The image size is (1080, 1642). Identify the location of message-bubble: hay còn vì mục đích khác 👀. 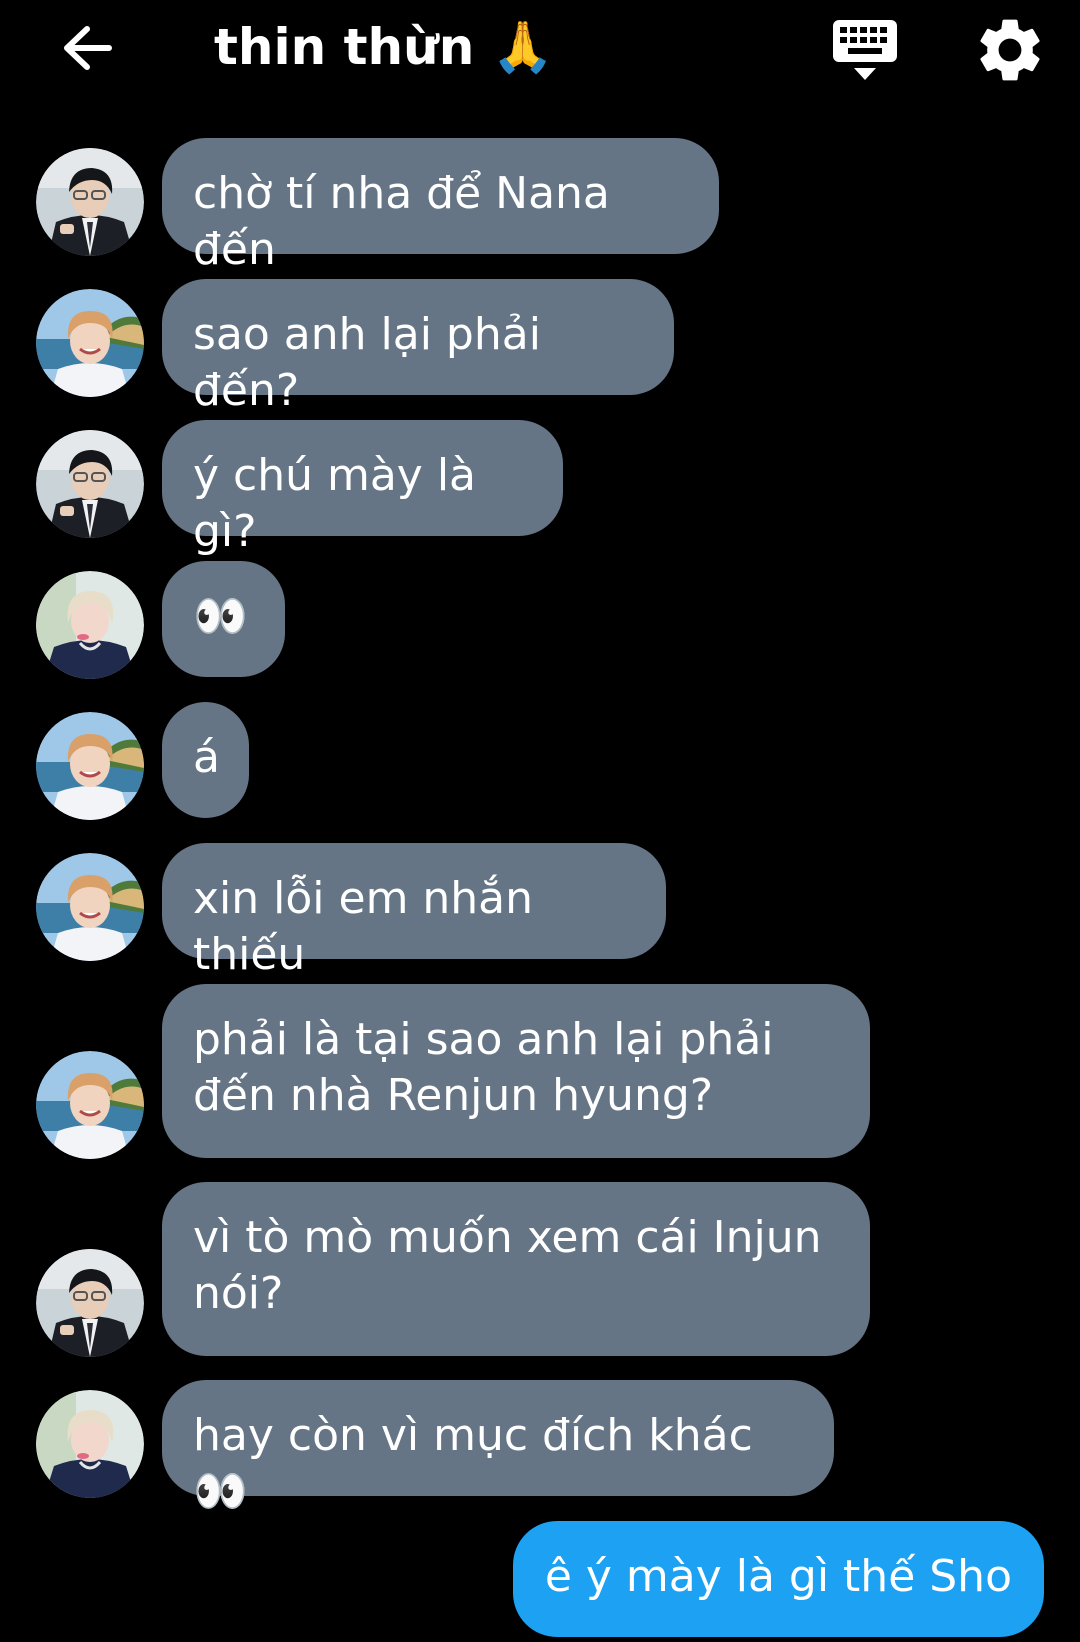
(498, 1448).